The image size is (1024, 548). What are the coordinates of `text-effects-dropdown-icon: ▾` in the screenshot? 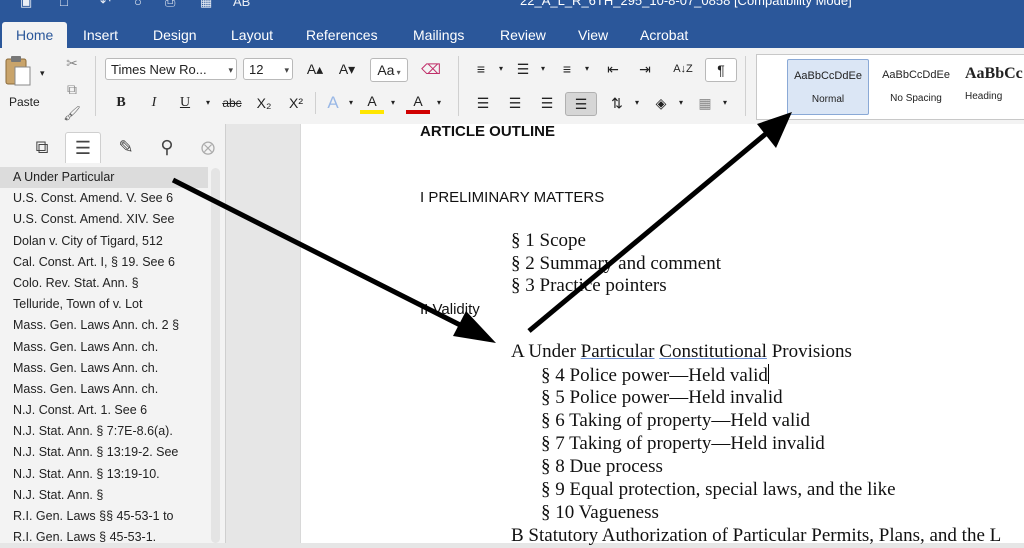 It's located at (351, 103).